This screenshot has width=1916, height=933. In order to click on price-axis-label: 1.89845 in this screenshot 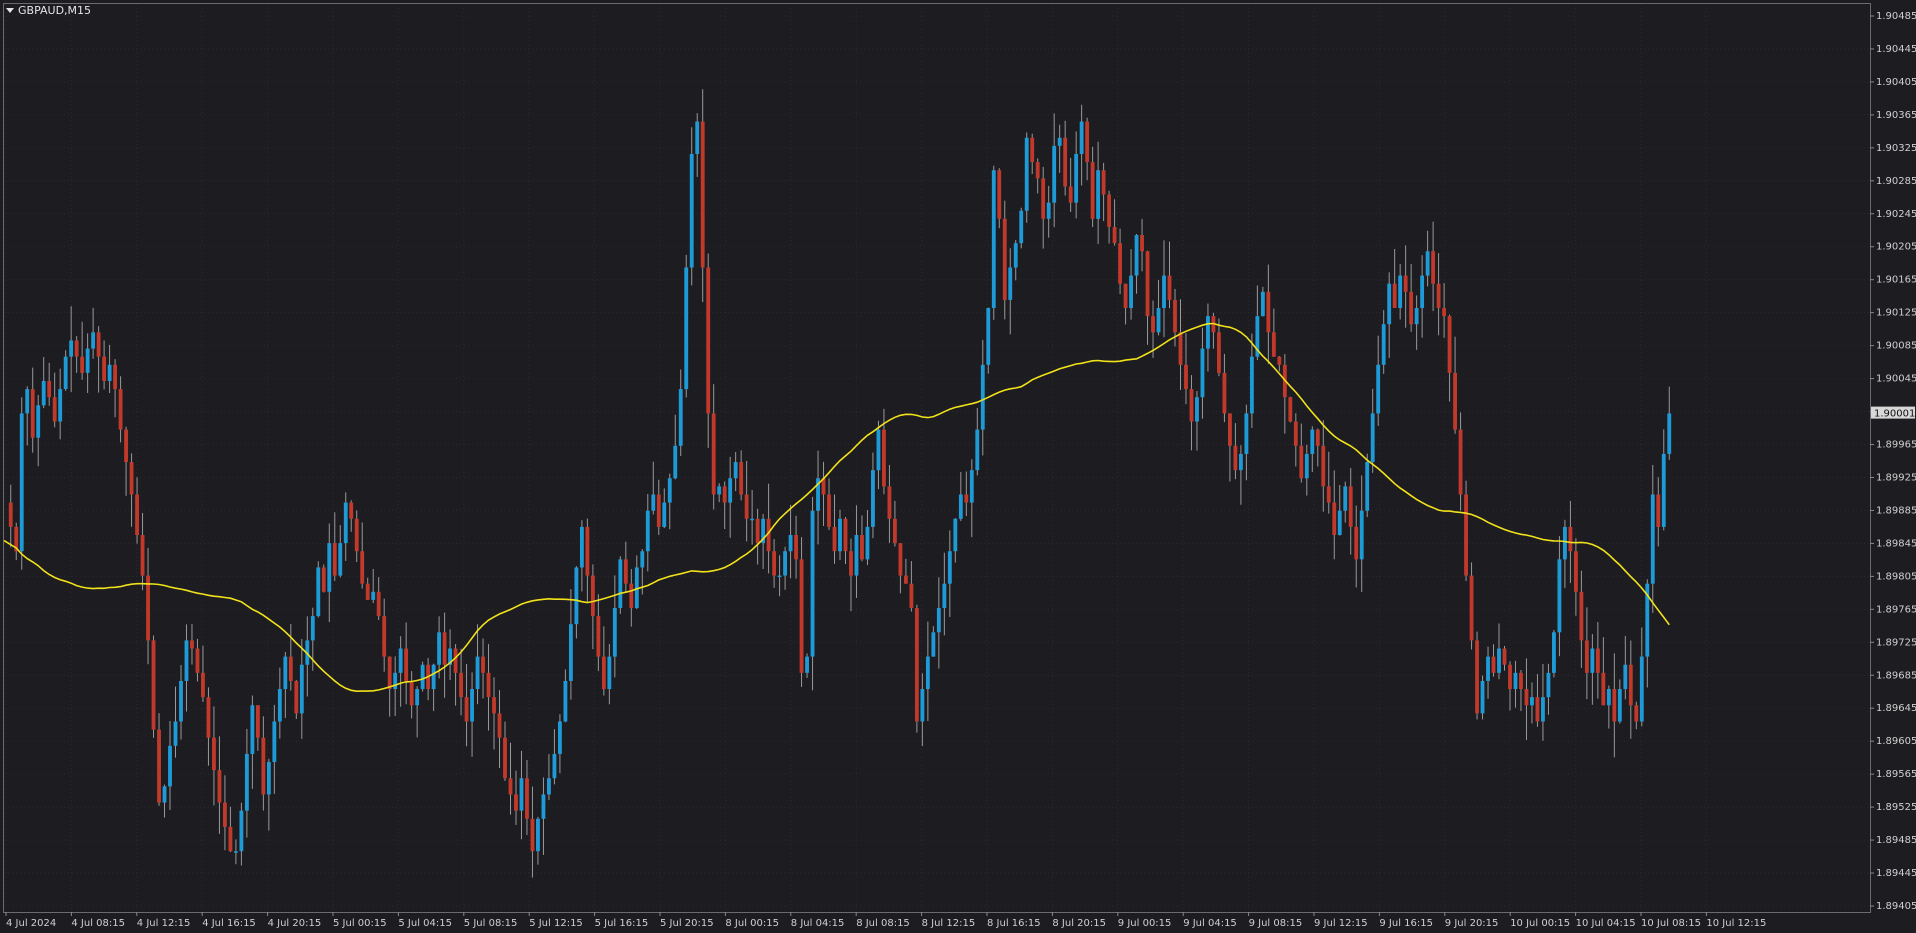, I will do `click(1896, 543)`.